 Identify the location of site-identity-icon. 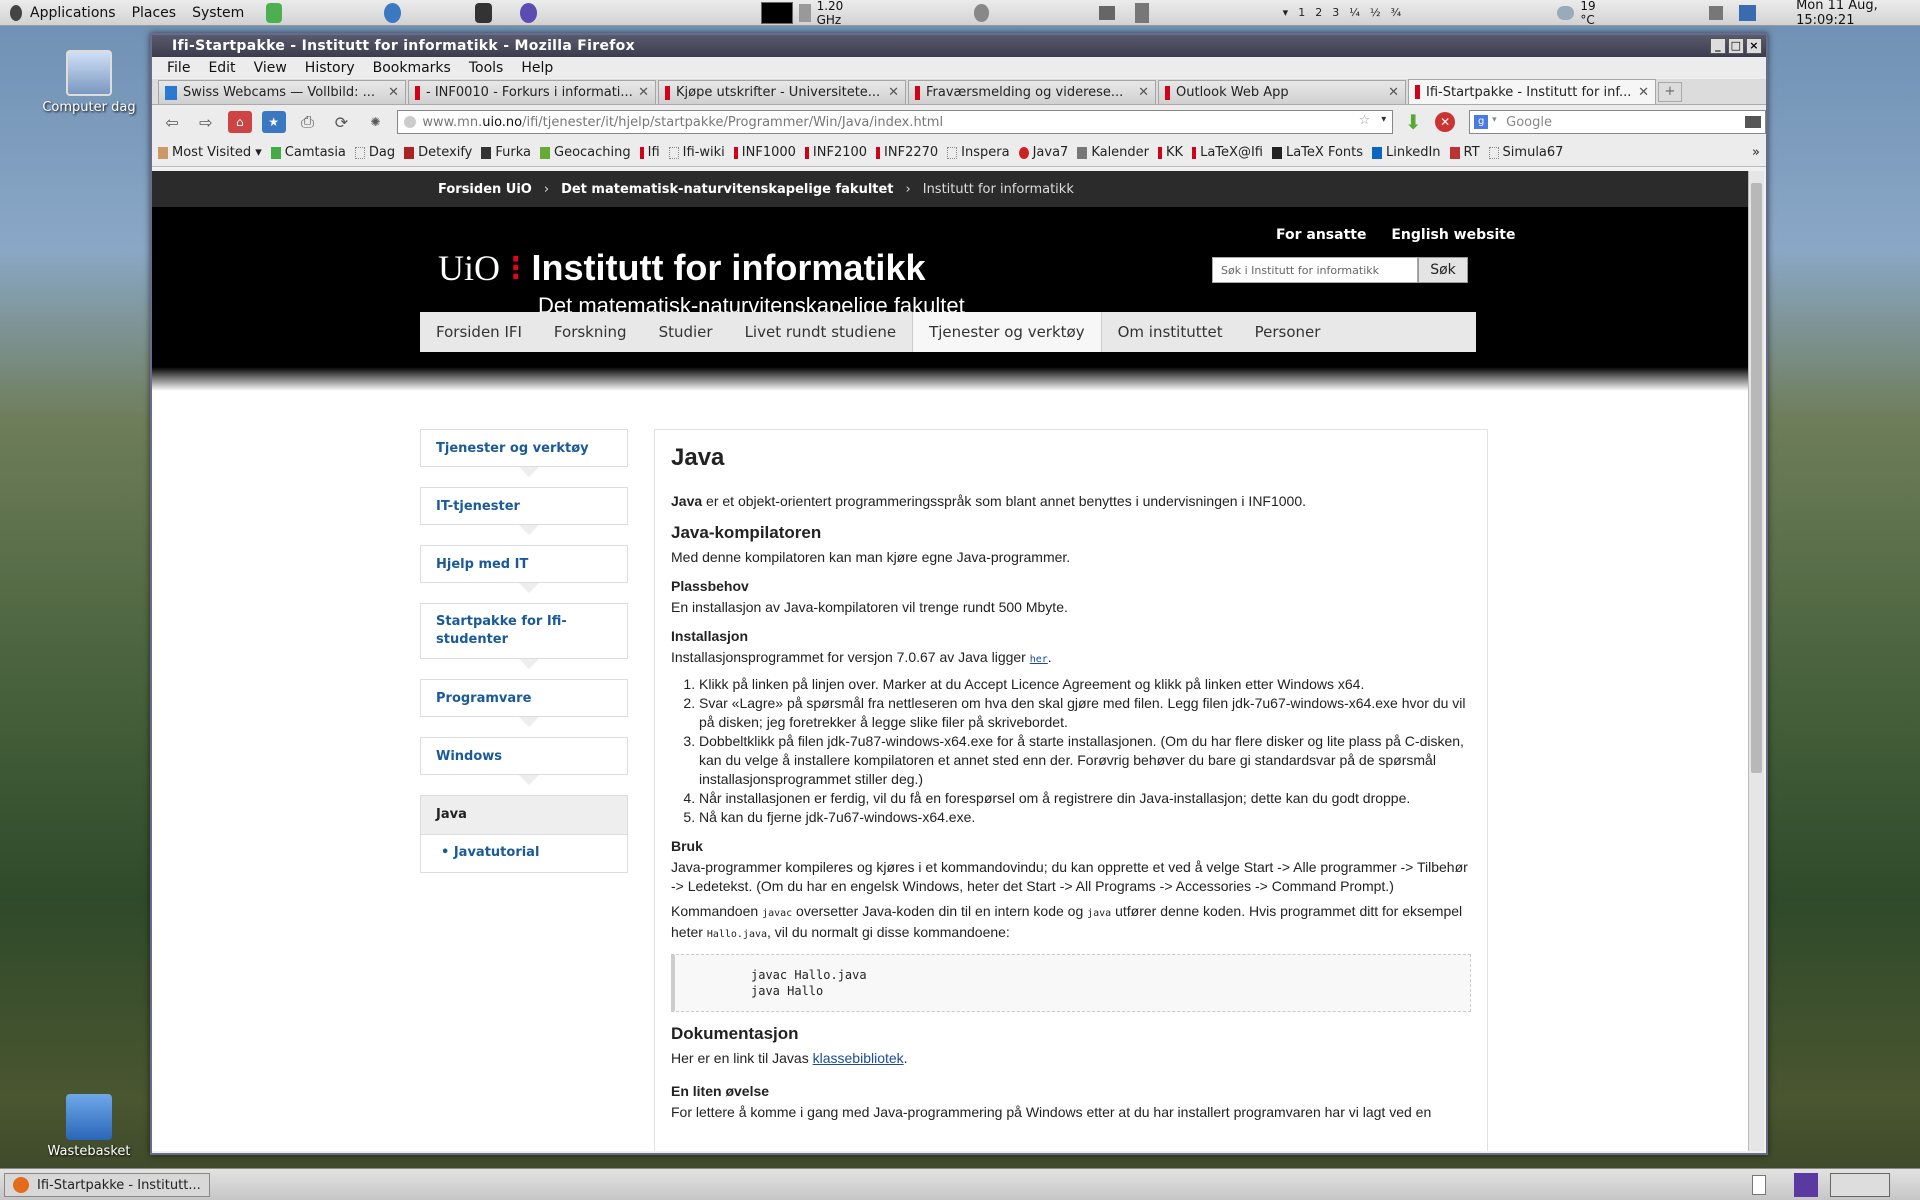
(410, 122).